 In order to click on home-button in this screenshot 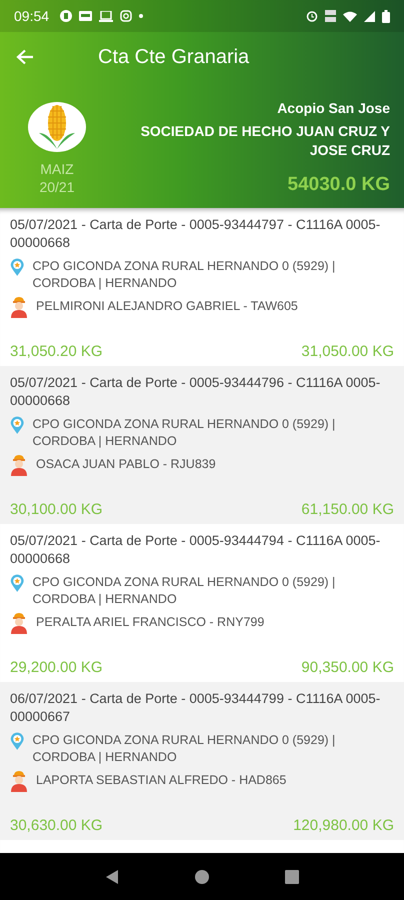, I will do `click(202, 876)`.